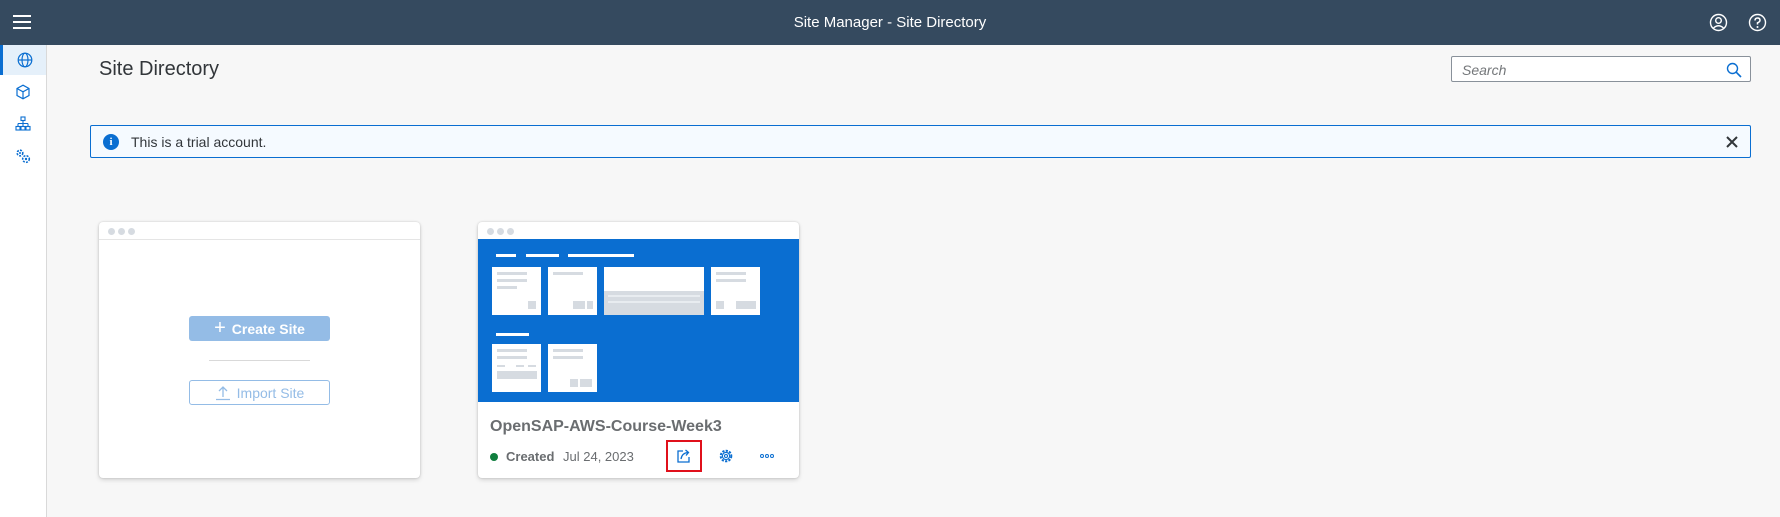 The width and height of the screenshot is (1780, 517). I want to click on sidenav-item-structure, so click(23, 124).